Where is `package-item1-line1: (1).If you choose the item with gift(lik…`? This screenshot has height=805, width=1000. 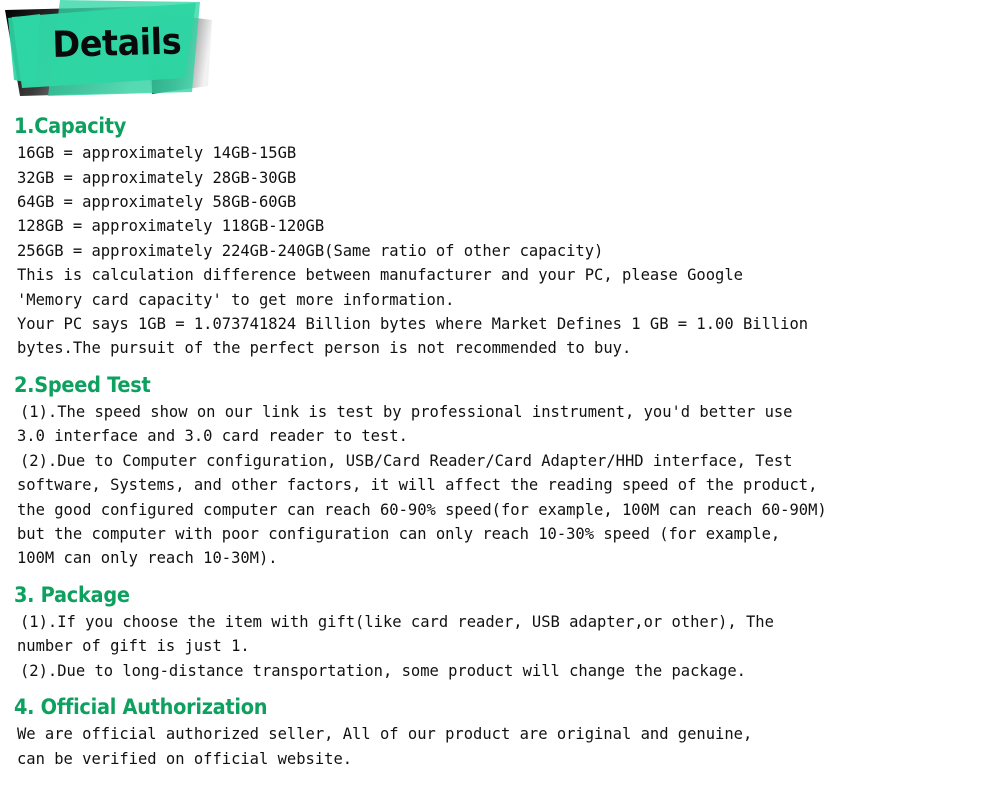 package-item1-line1: (1).If you choose the item with gift(lik… is located at coordinates (397, 621).